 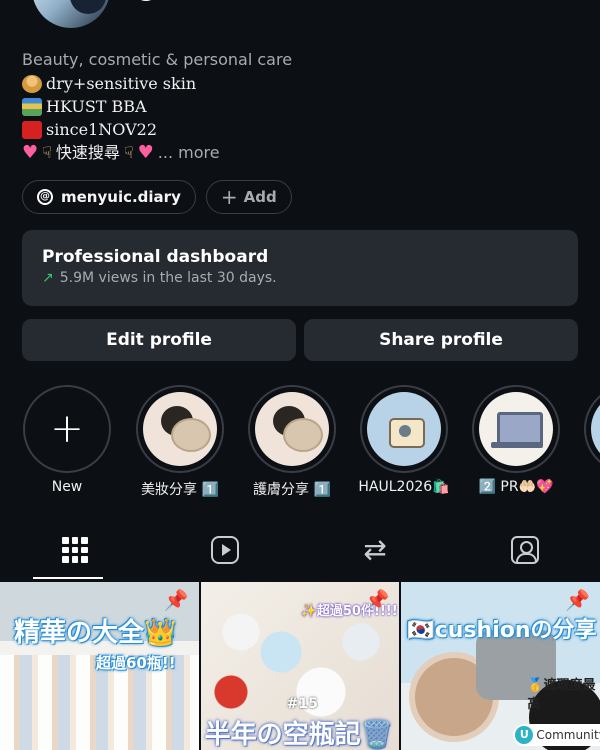 I want to click on post-tile: 精華の大全👑 超過60瓶!! 📌, so click(x=99, y=666).